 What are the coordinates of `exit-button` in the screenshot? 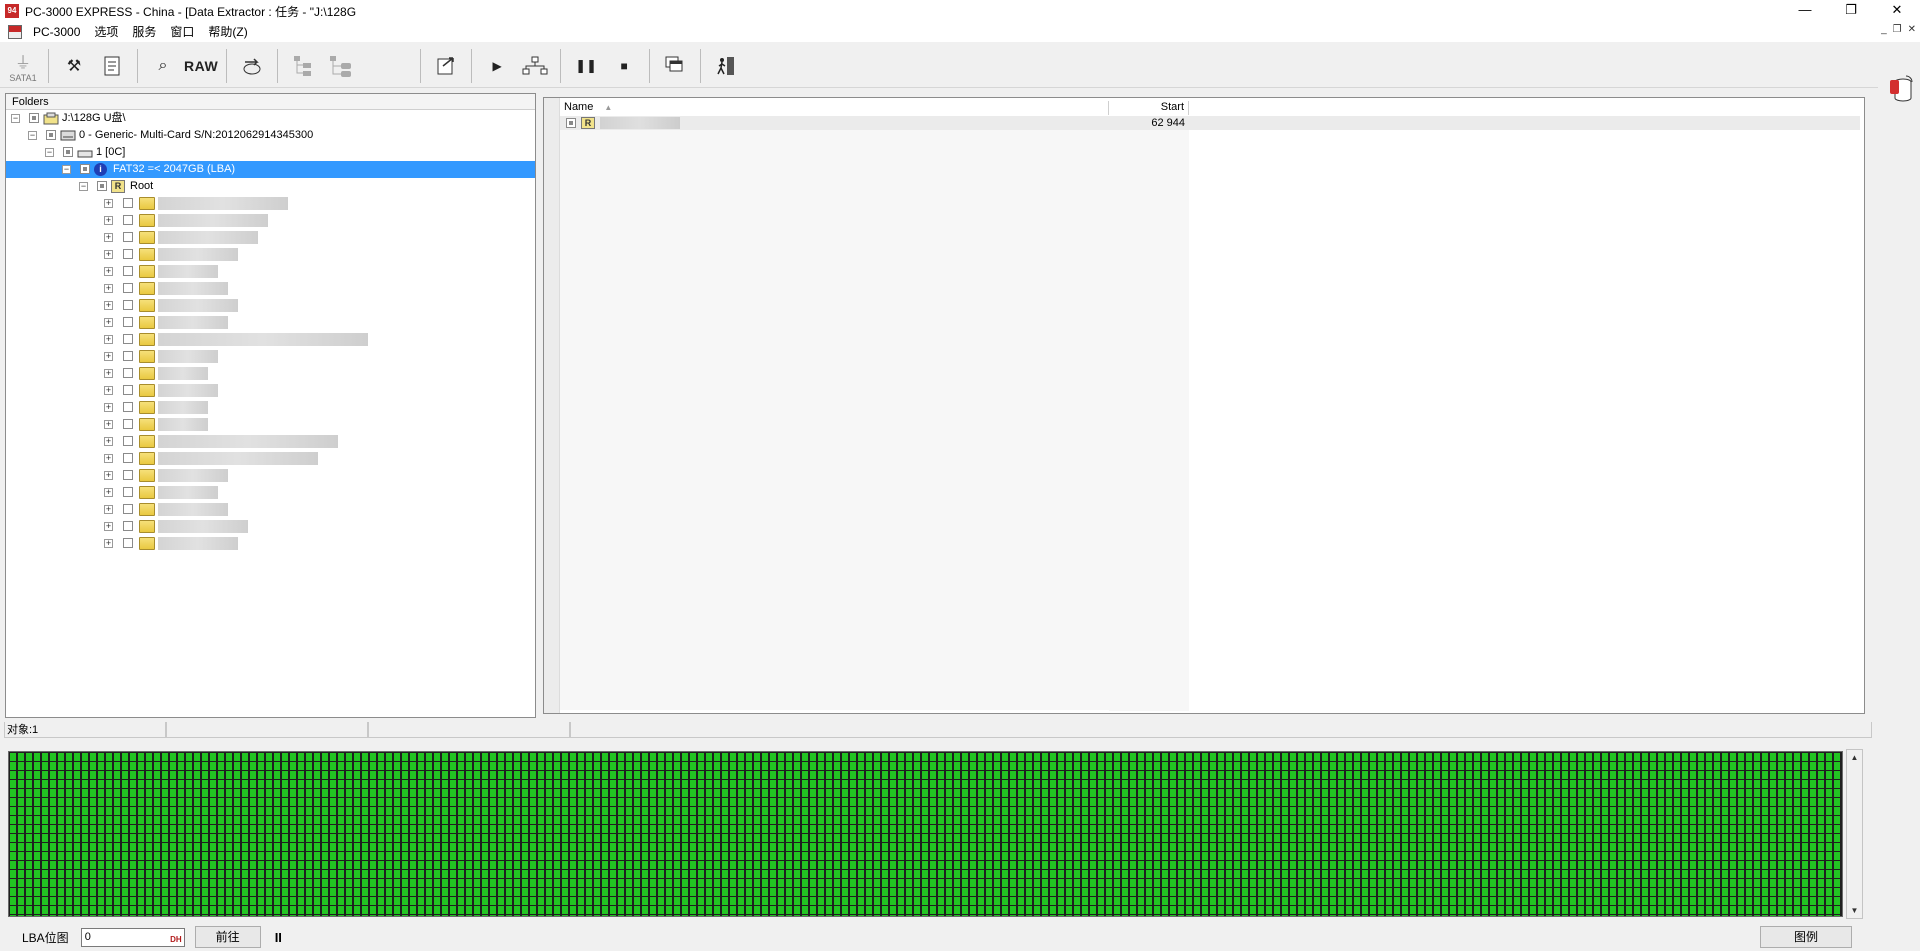 It's located at (726, 66).